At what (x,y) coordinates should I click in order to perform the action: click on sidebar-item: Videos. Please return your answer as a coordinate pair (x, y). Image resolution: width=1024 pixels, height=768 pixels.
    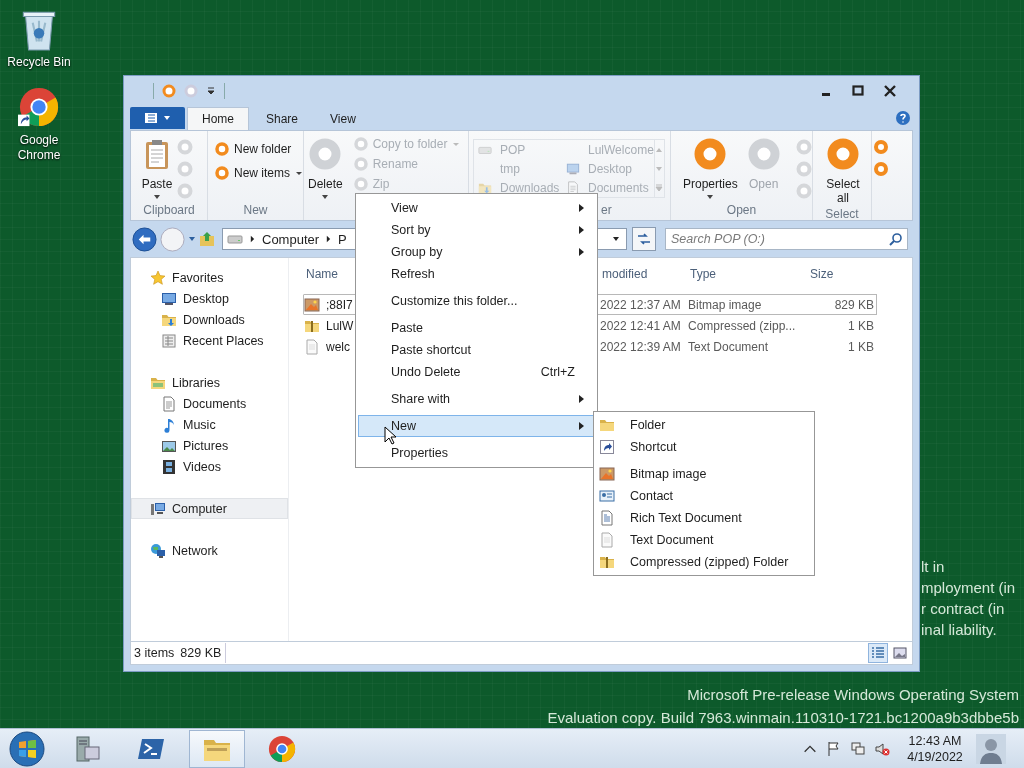
    Looking at the image, I should click on (209, 466).